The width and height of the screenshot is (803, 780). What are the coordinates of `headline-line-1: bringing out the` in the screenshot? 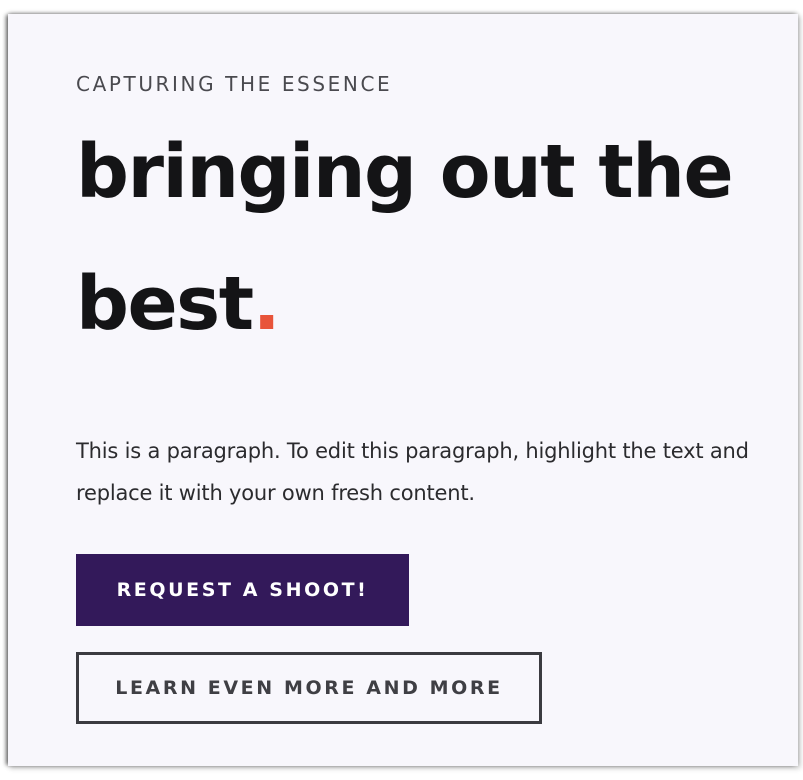 It's located at (405, 172).